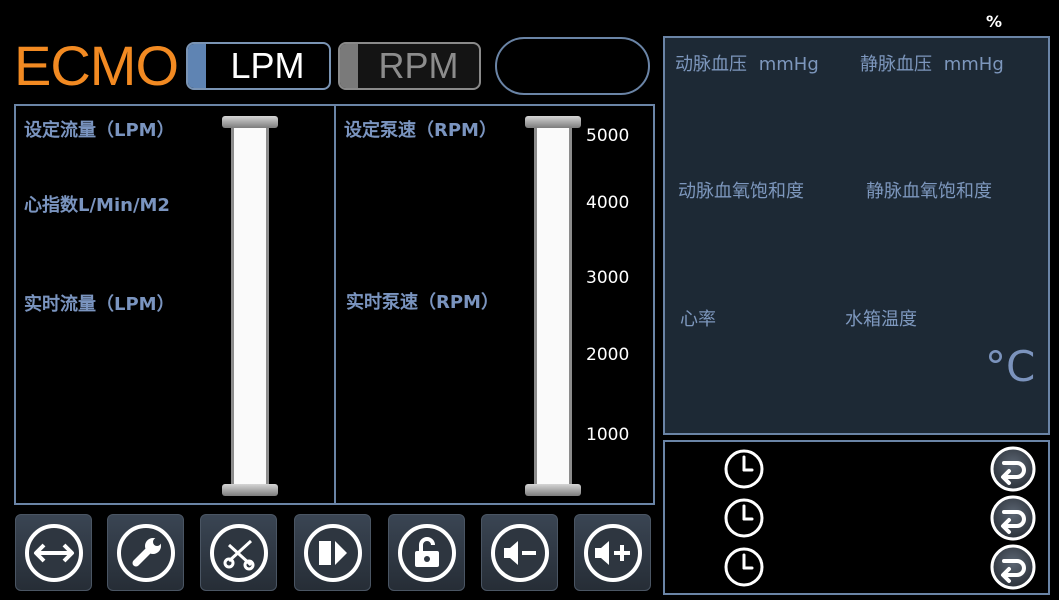 The width and height of the screenshot is (1059, 600). I want to click on next-button, so click(332, 552).